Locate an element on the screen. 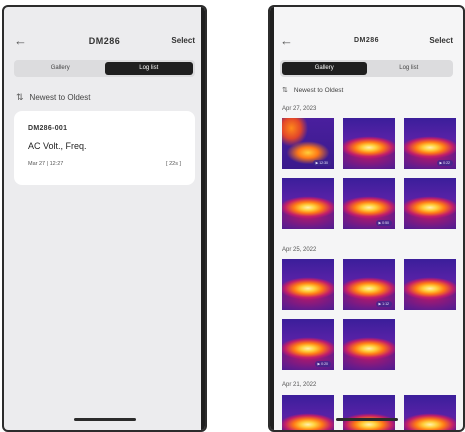 The width and height of the screenshot is (465, 432). video-duration-badge: ▶ 12:30 is located at coordinates (321, 163).